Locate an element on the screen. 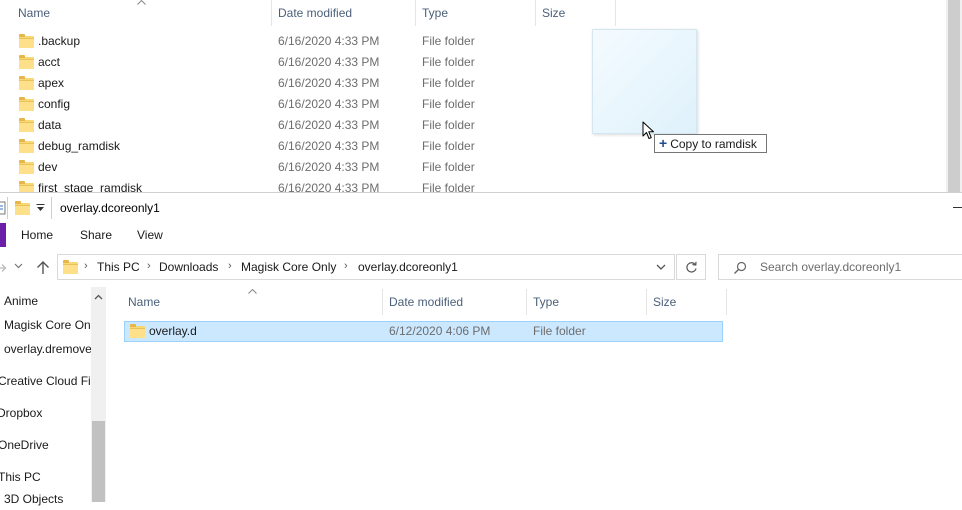  table-row: acct 6/16/2020 4:33 PM File folder is located at coordinates (473, 62).